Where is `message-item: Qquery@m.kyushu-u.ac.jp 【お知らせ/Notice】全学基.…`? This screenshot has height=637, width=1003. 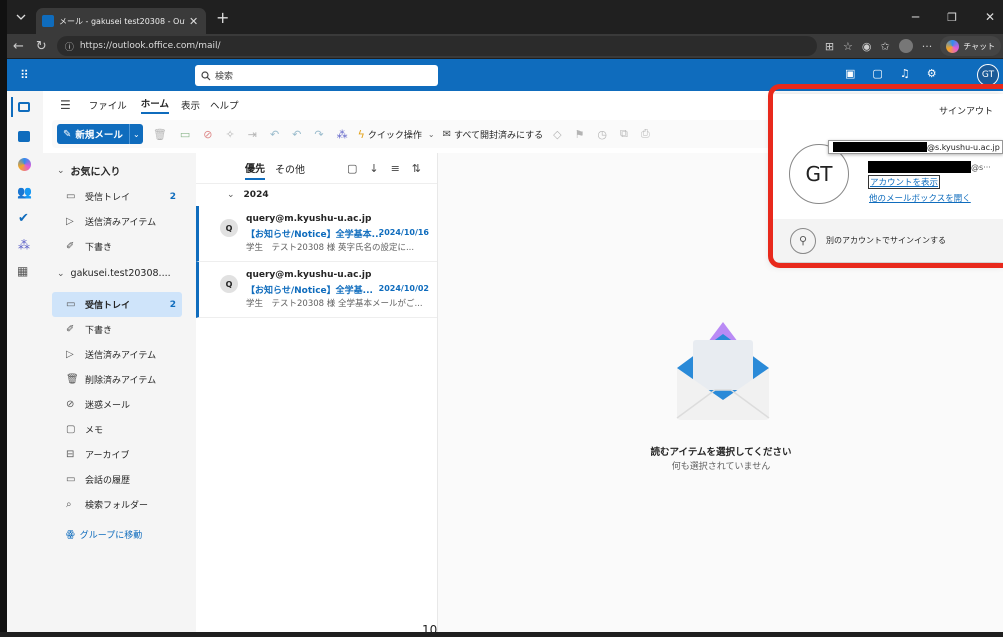 message-item: Qquery@m.kyushu-u.ac.jp 【お知らせ/Notice】全学基.… is located at coordinates (316, 290).